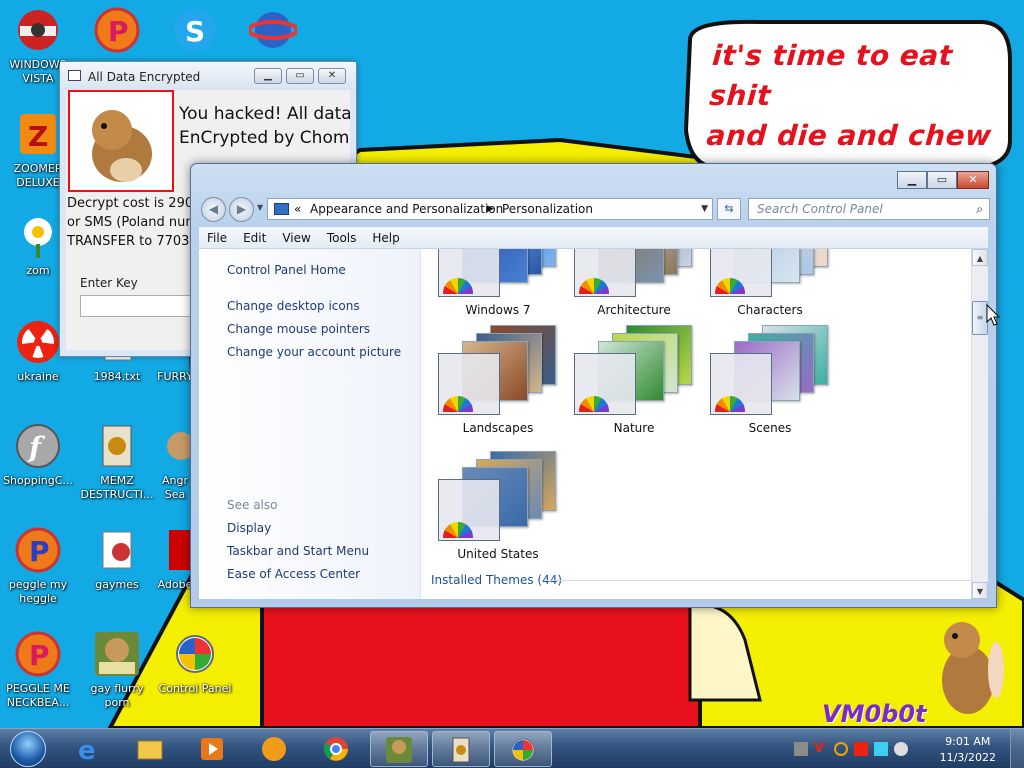 The image size is (1024, 768). Describe the element at coordinates (1017, 748) in the screenshot. I see `show-desktop-button` at that location.